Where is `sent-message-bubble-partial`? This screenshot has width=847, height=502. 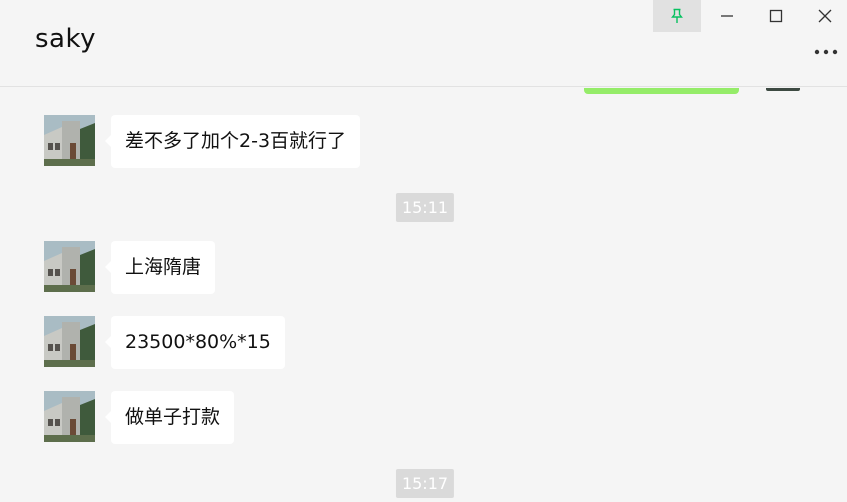 sent-message-bubble-partial is located at coordinates (661, 91).